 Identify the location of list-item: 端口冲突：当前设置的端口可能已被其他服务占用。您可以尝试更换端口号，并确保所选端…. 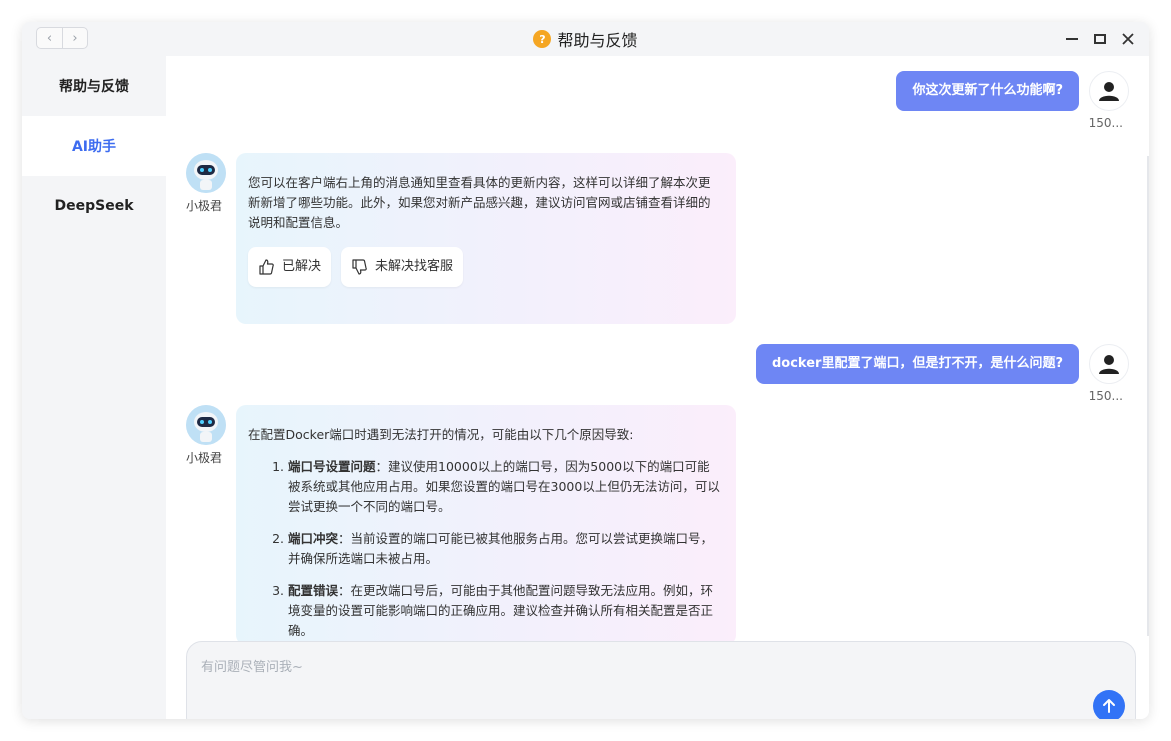
(505, 549).